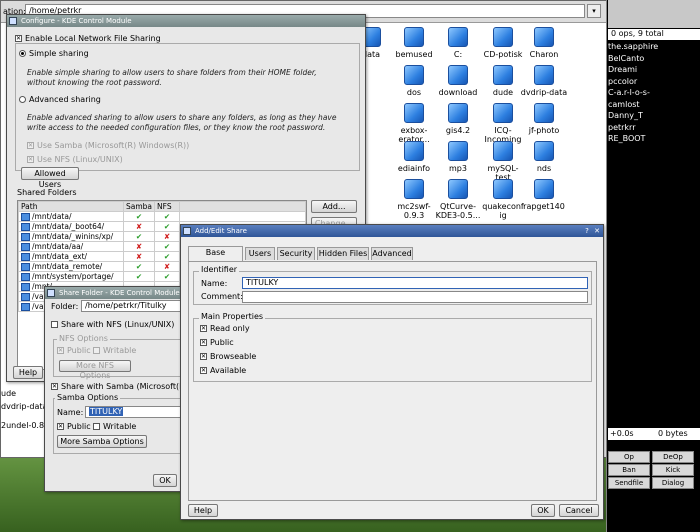 This screenshot has height=532, width=700. Describe the element at coordinates (544, 43) in the screenshot. I see `folder-item: Charon` at that location.